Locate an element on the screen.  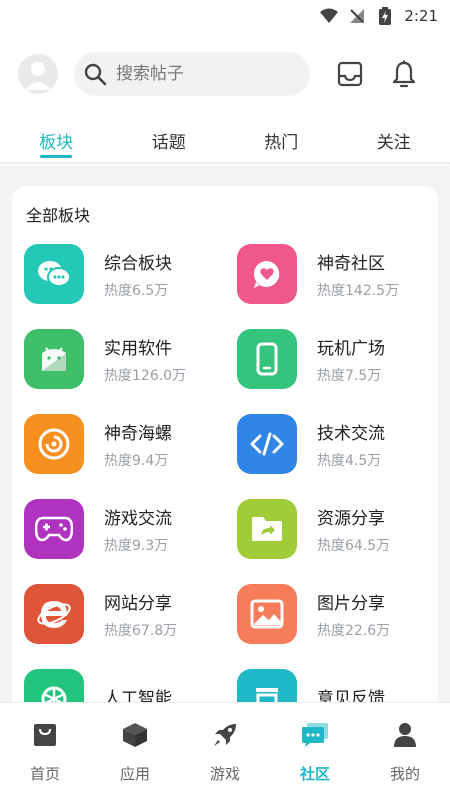
tab-boards: 板块 is located at coordinates (56, 141).